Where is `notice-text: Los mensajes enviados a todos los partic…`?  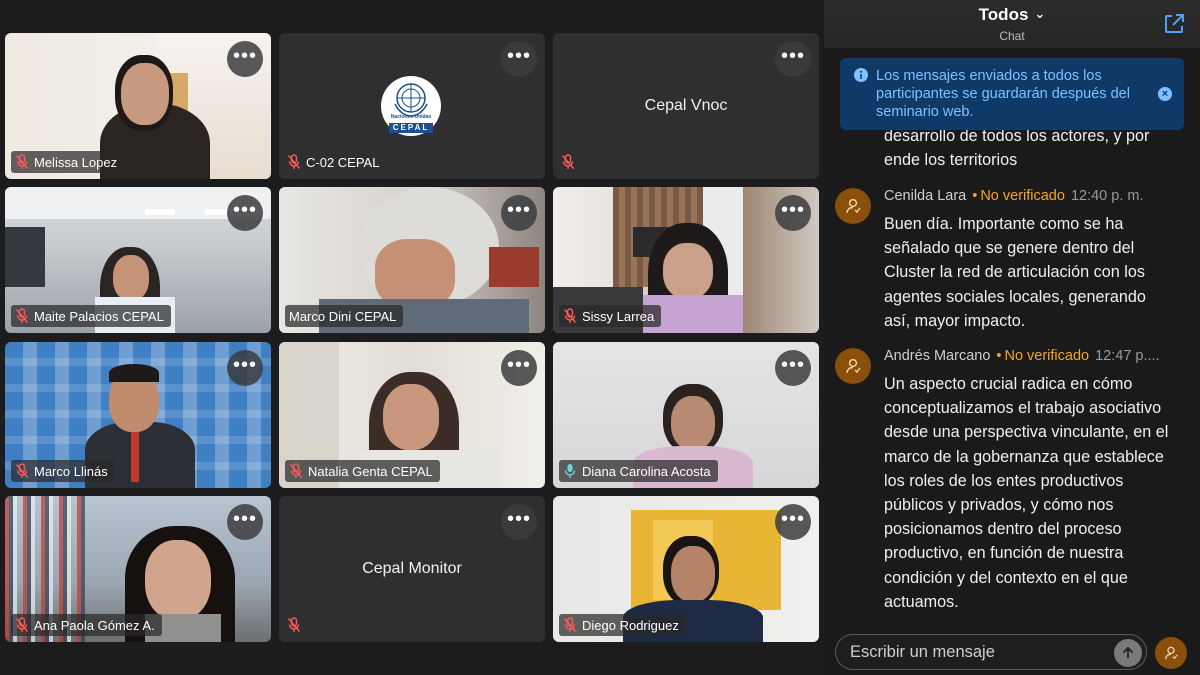
notice-text: Los mensajes enviados a todos los partic… is located at coordinates (1003, 94).